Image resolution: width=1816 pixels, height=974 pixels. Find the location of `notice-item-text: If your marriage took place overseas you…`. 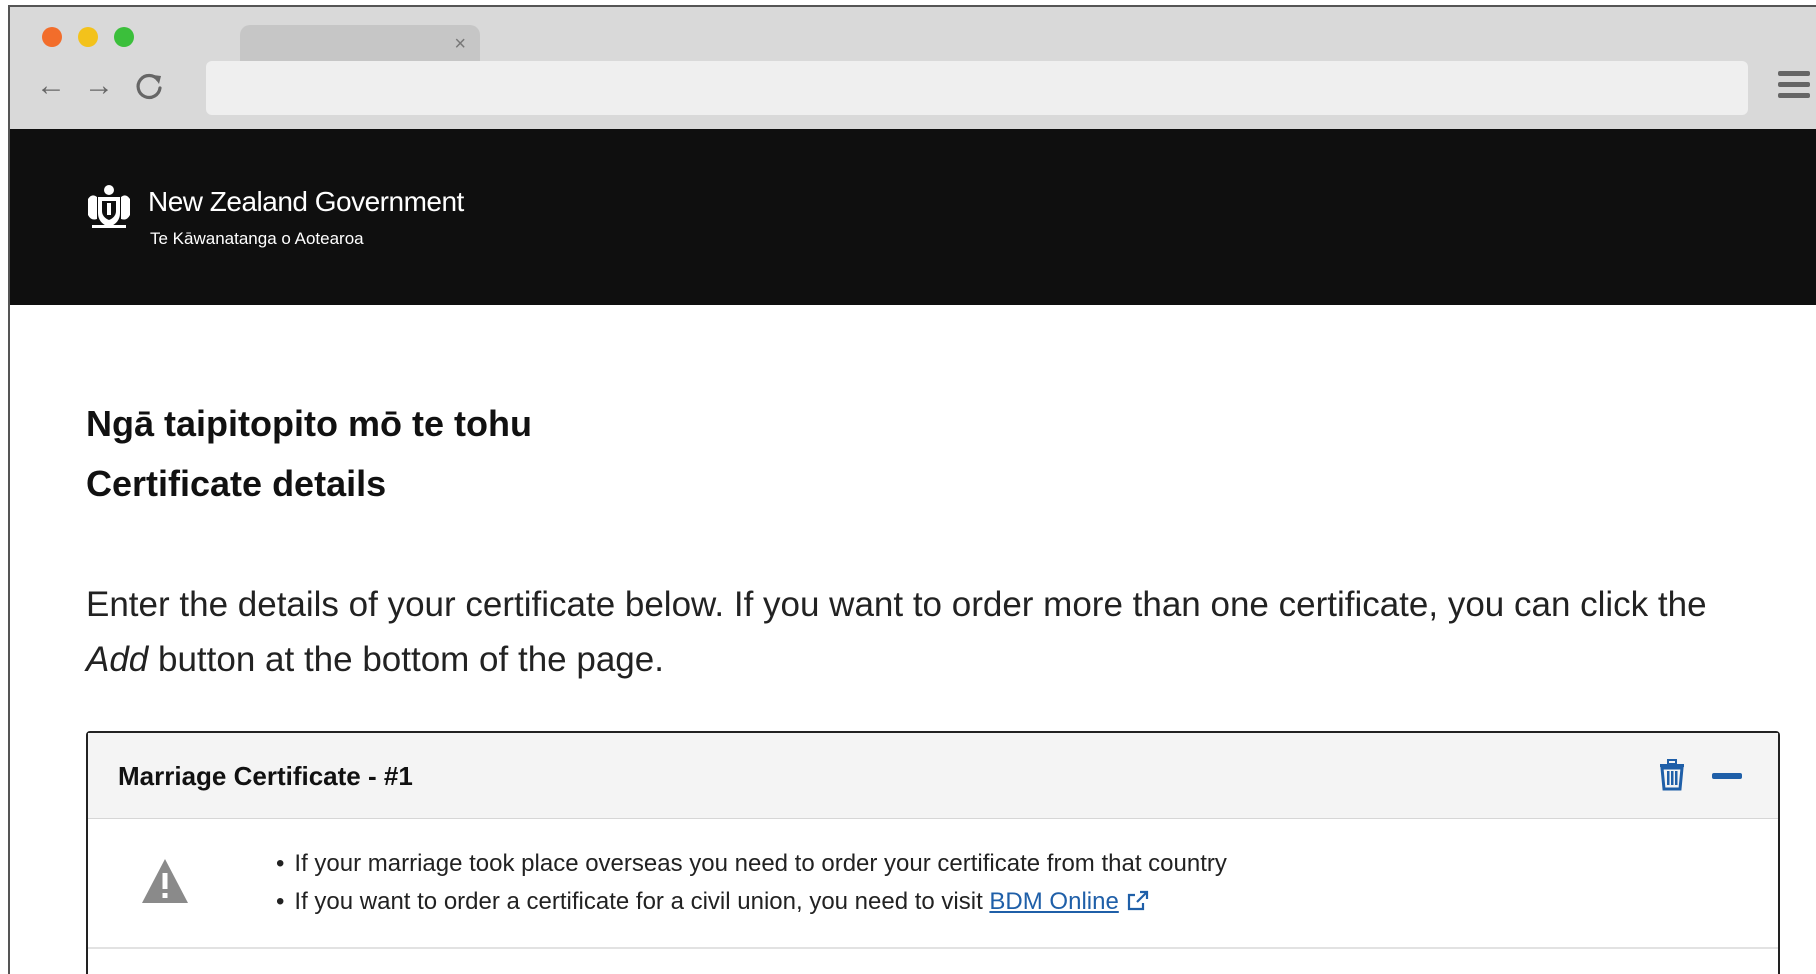

notice-item-text: If your marriage took place overseas you… is located at coordinates (760, 863).